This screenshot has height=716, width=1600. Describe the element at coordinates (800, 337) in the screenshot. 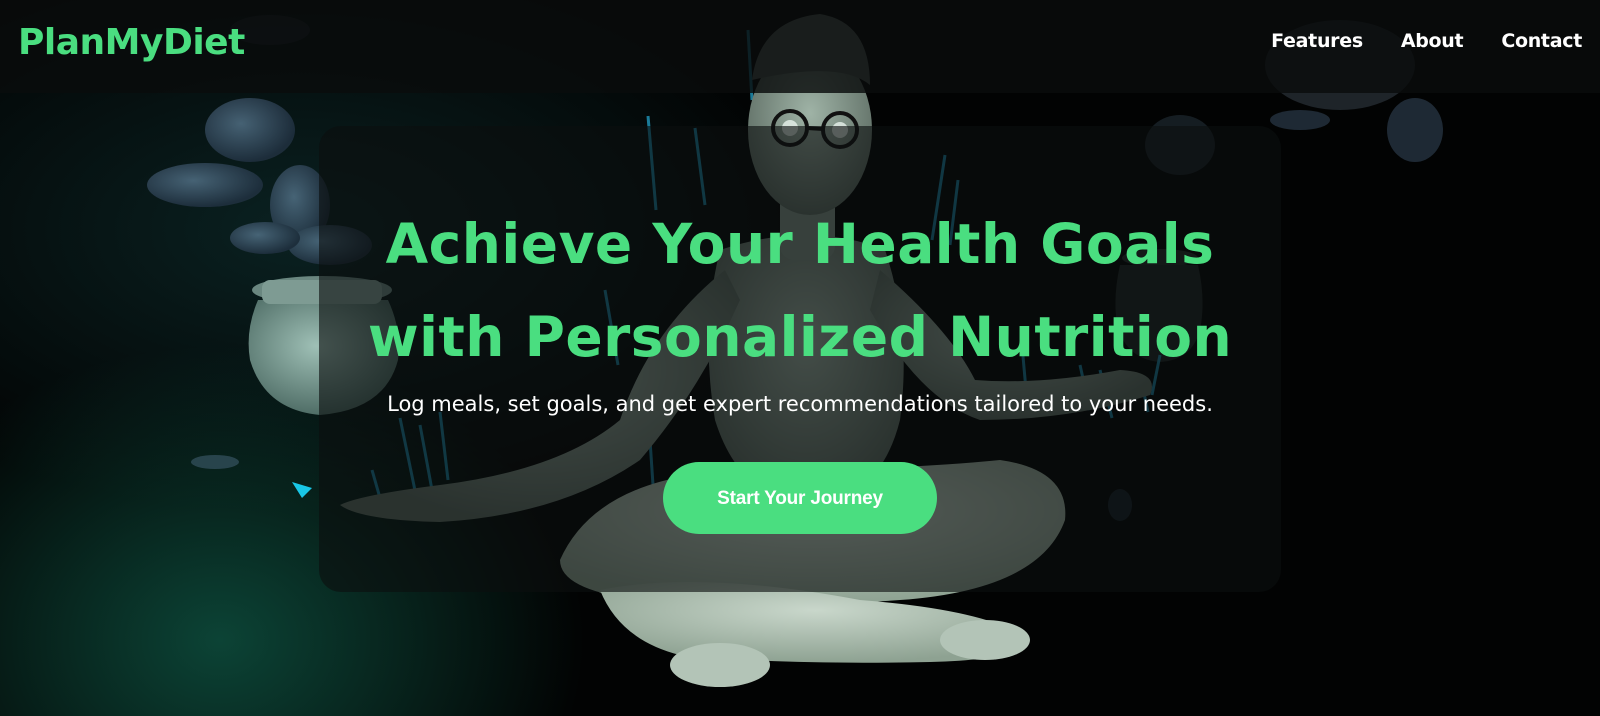

I see `hero-title-line-2: with Personalized Nutrition` at that location.